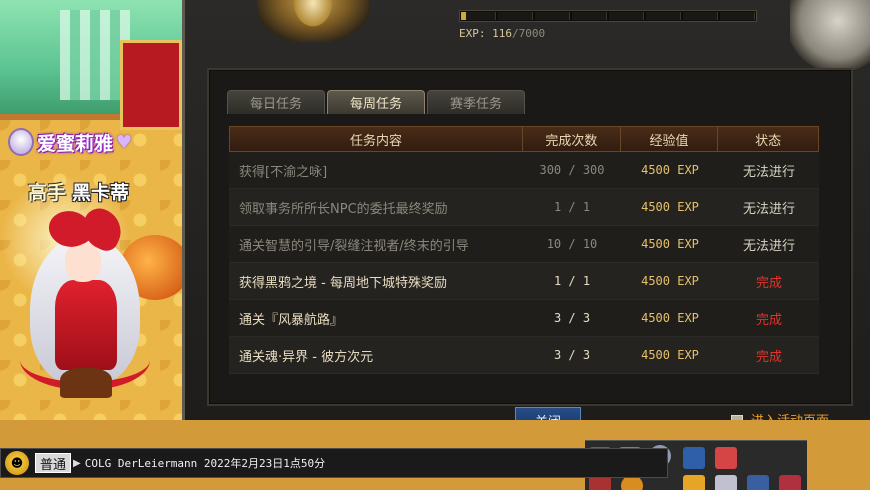 The width and height of the screenshot is (870, 490). Describe the element at coordinates (291, 320) in the screenshot. I see `task-name: 通关『风暴航路』` at that location.